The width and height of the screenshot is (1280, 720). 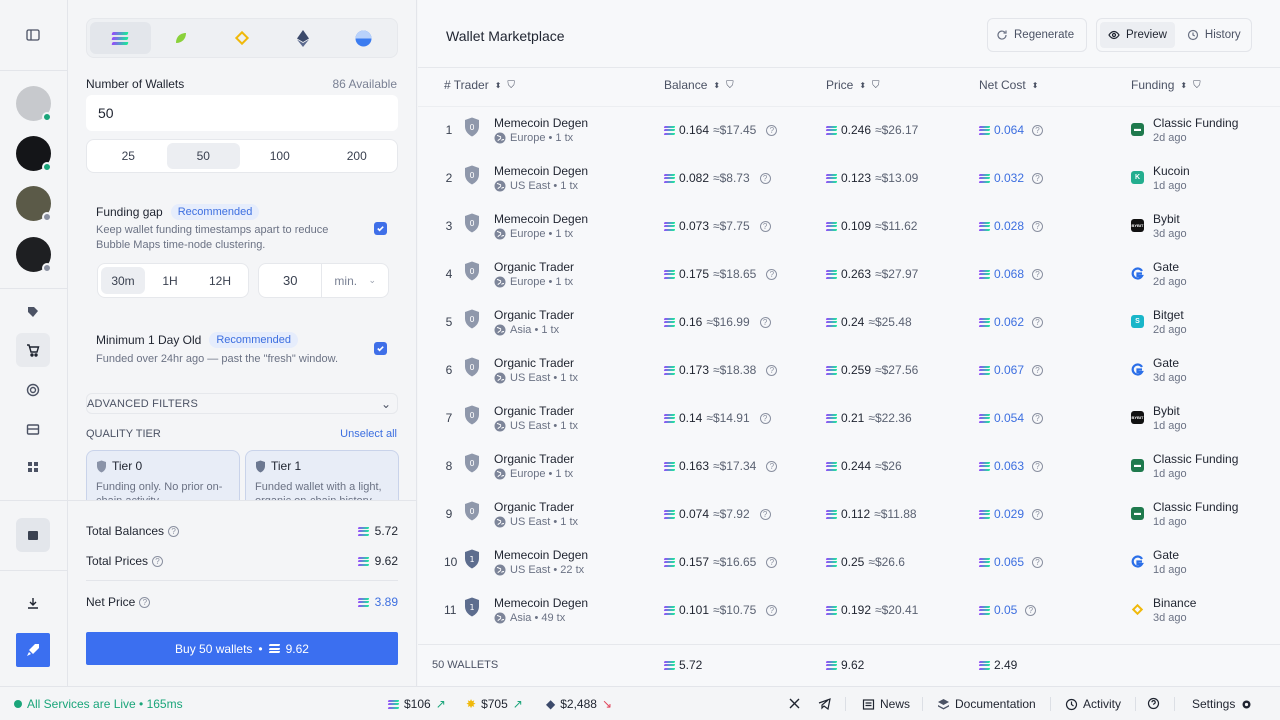 I want to click on col-net-cost: Net Cost ⬍, so click(x=1008, y=85).